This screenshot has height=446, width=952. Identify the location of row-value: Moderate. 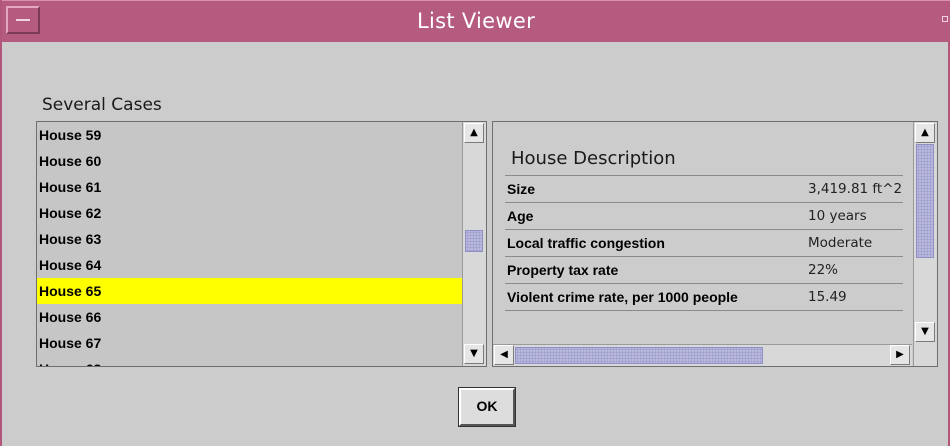
(840, 243).